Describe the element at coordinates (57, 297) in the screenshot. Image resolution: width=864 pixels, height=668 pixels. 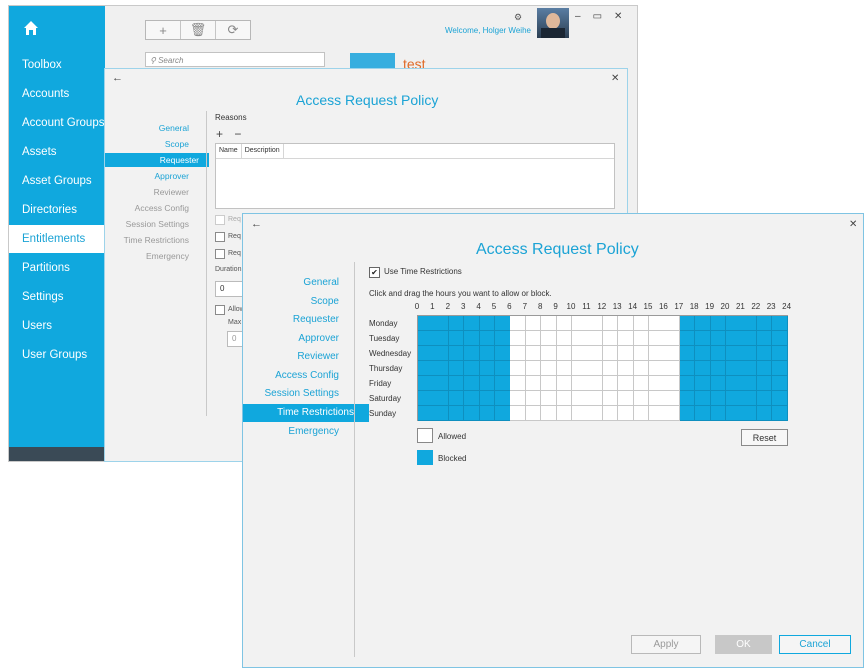
I see `nav-item-settings: Settings` at that location.